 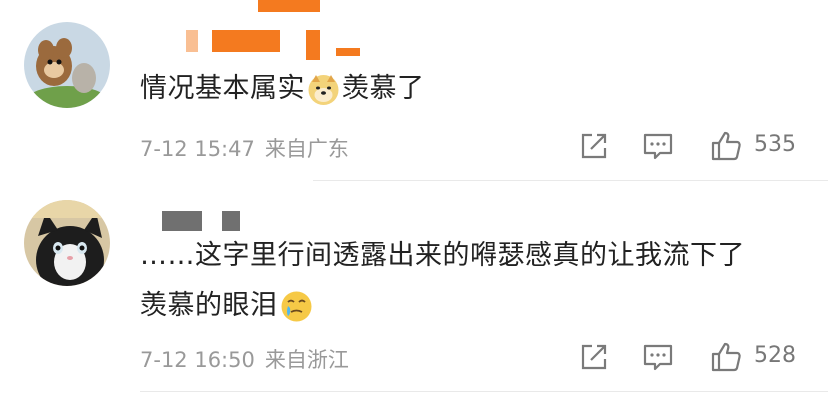 I want to click on comment-text-part: 羡慕了, so click(x=383, y=88).